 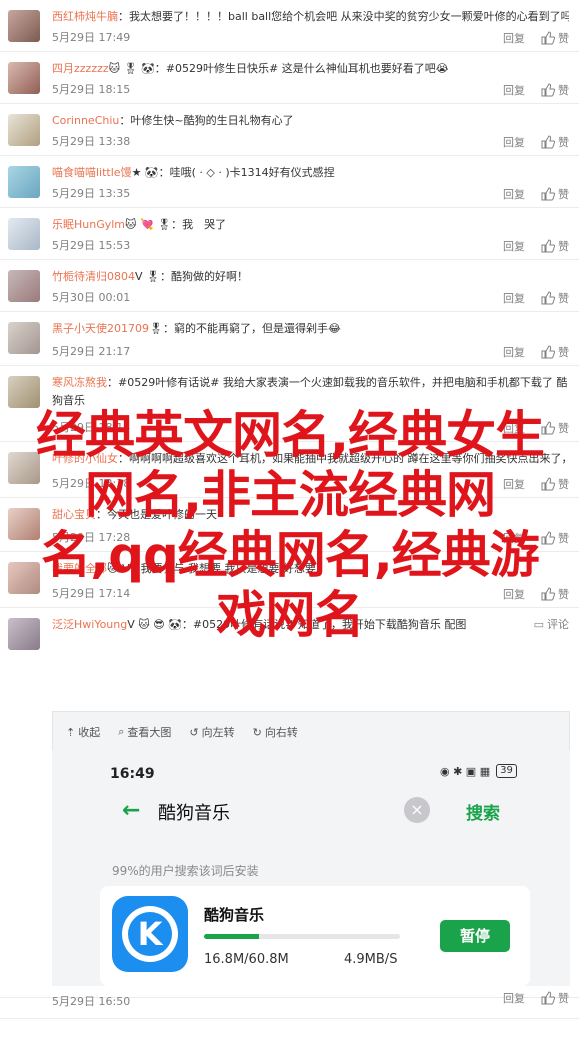 I want to click on comment-item: 竹栀待清归0804V 🎖：酷狗做的好啊！ 5月30日 00:01 回复赞, so click(x=289, y=286).